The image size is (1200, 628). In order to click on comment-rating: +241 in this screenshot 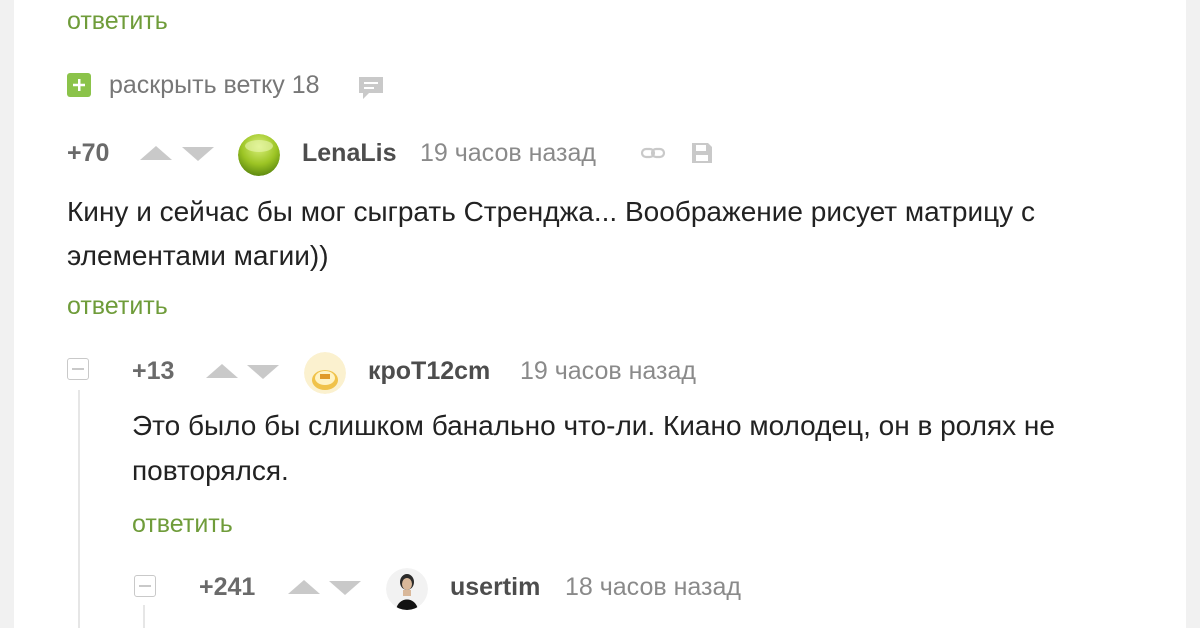, I will do `click(227, 587)`.